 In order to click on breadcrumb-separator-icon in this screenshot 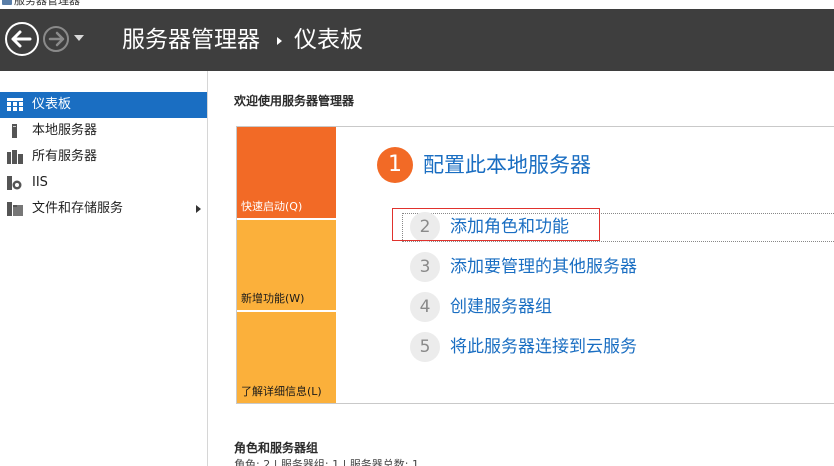, I will do `click(279, 41)`.